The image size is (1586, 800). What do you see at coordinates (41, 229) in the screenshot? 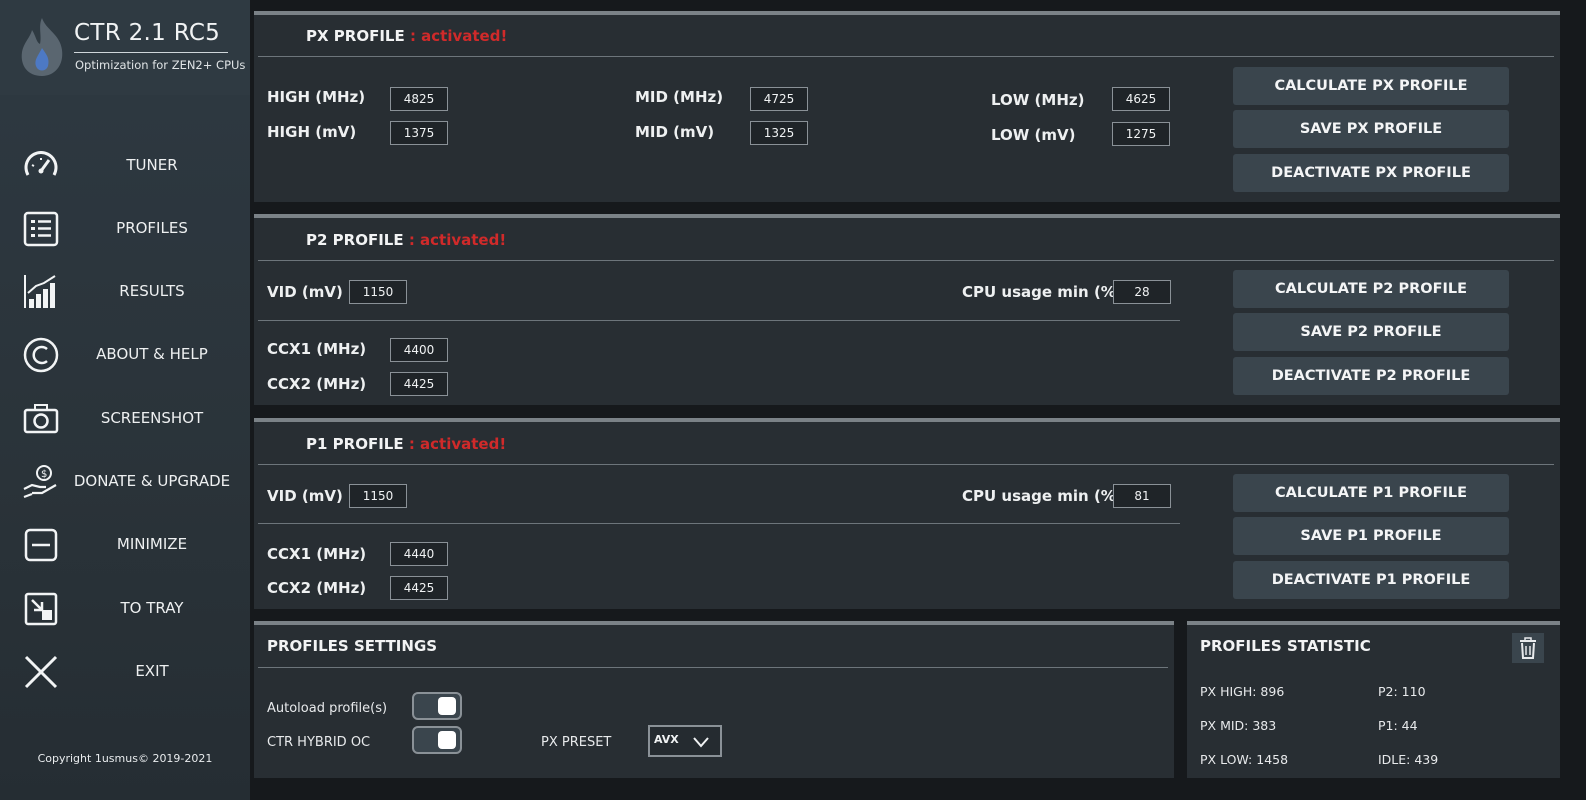
I see `list-icon` at bounding box center [41, 229].